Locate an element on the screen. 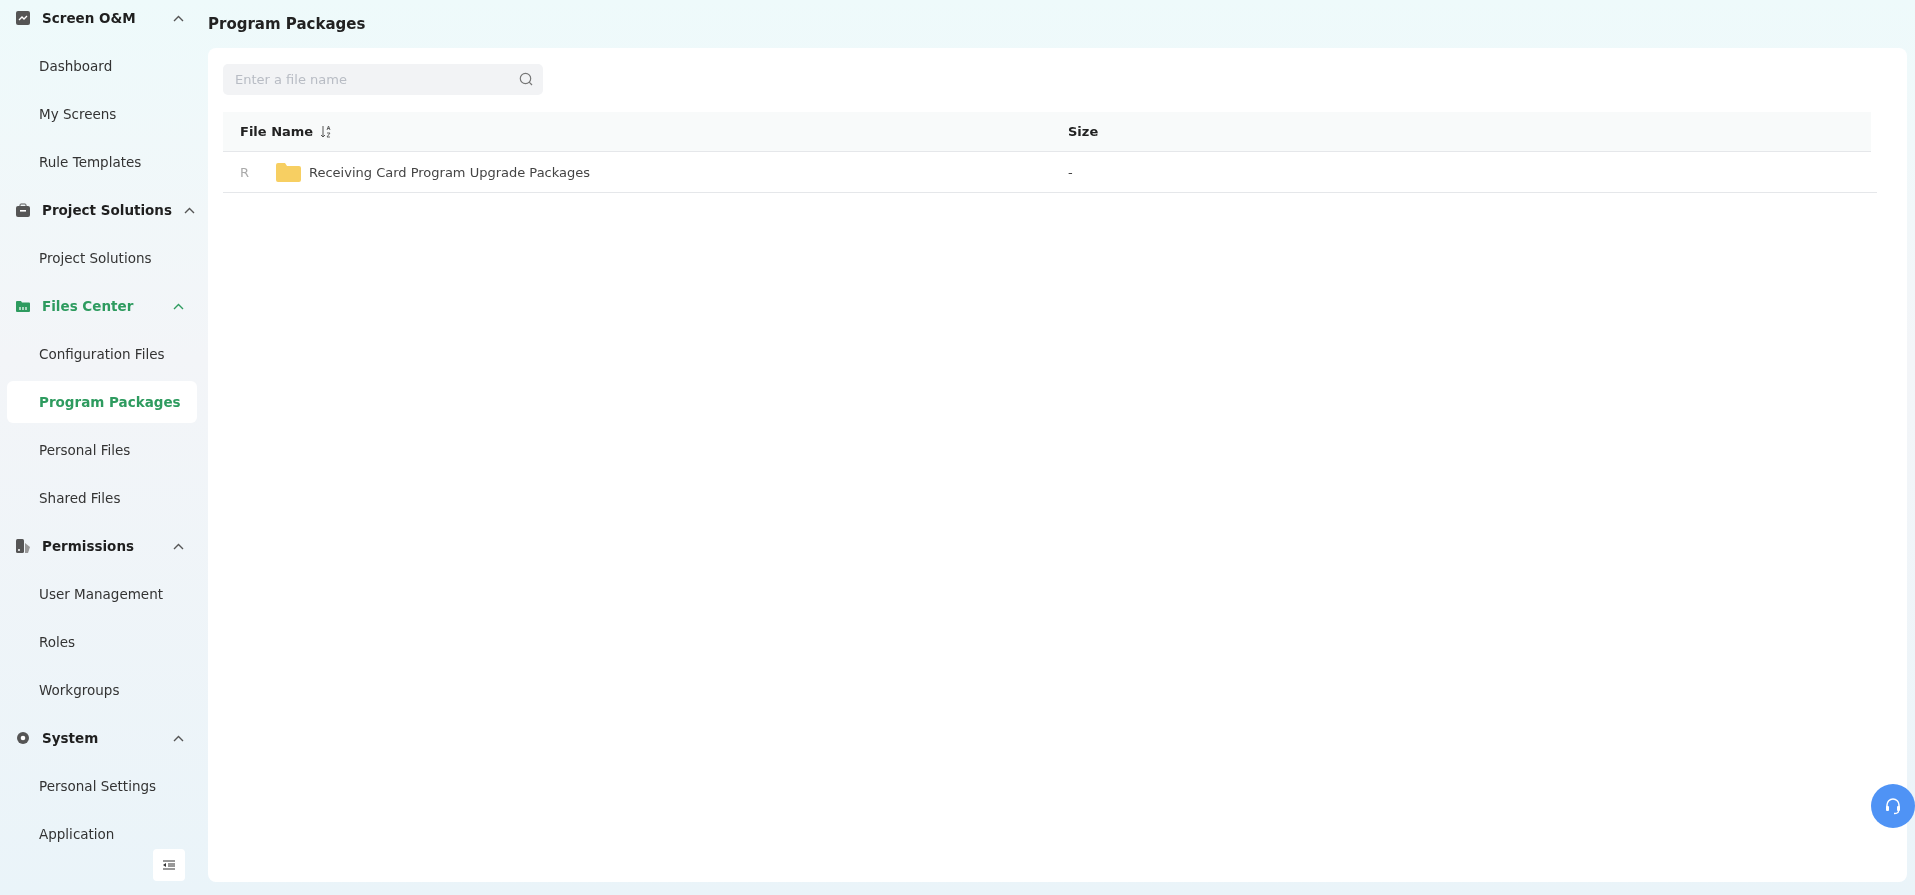 The width and height of the screenshot is (1915, 895). search-icon is located at coordinates (526, 79).